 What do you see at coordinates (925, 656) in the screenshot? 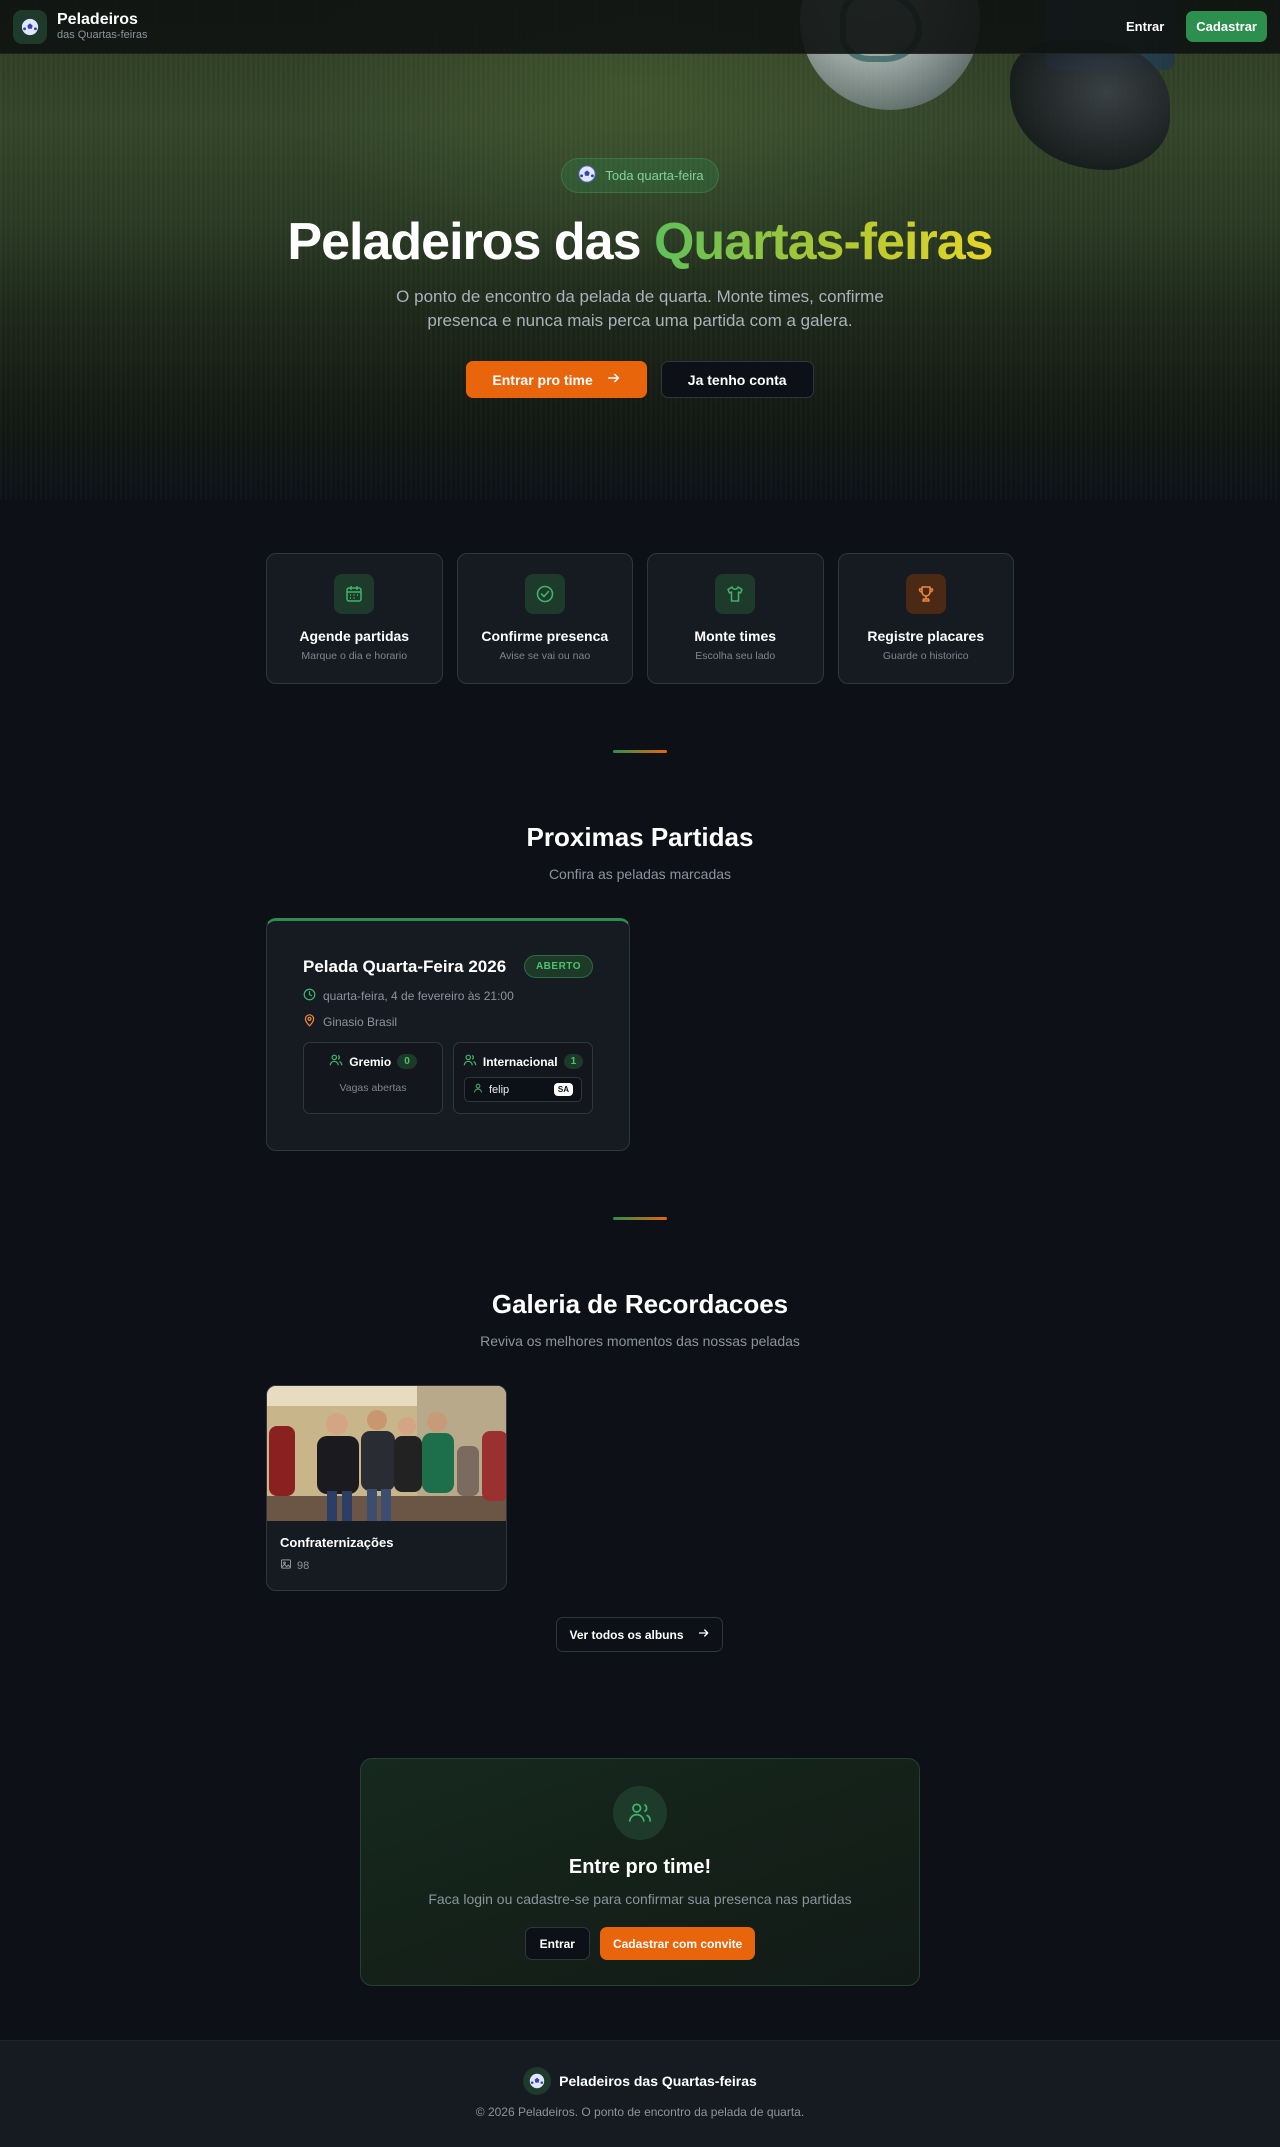
I see `feature-subtitle: Guarde o historico` at bounding box center [925, 656].